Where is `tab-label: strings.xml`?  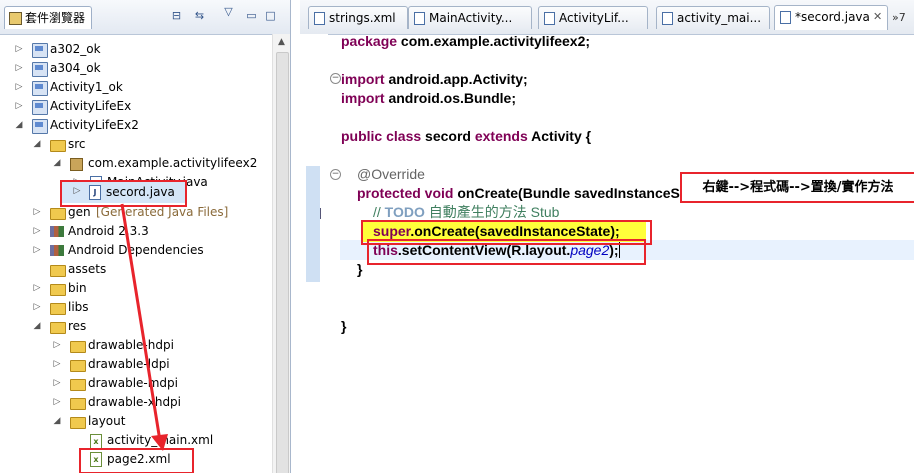 tab-label: strings.xml is located at coordinates (362, 18).